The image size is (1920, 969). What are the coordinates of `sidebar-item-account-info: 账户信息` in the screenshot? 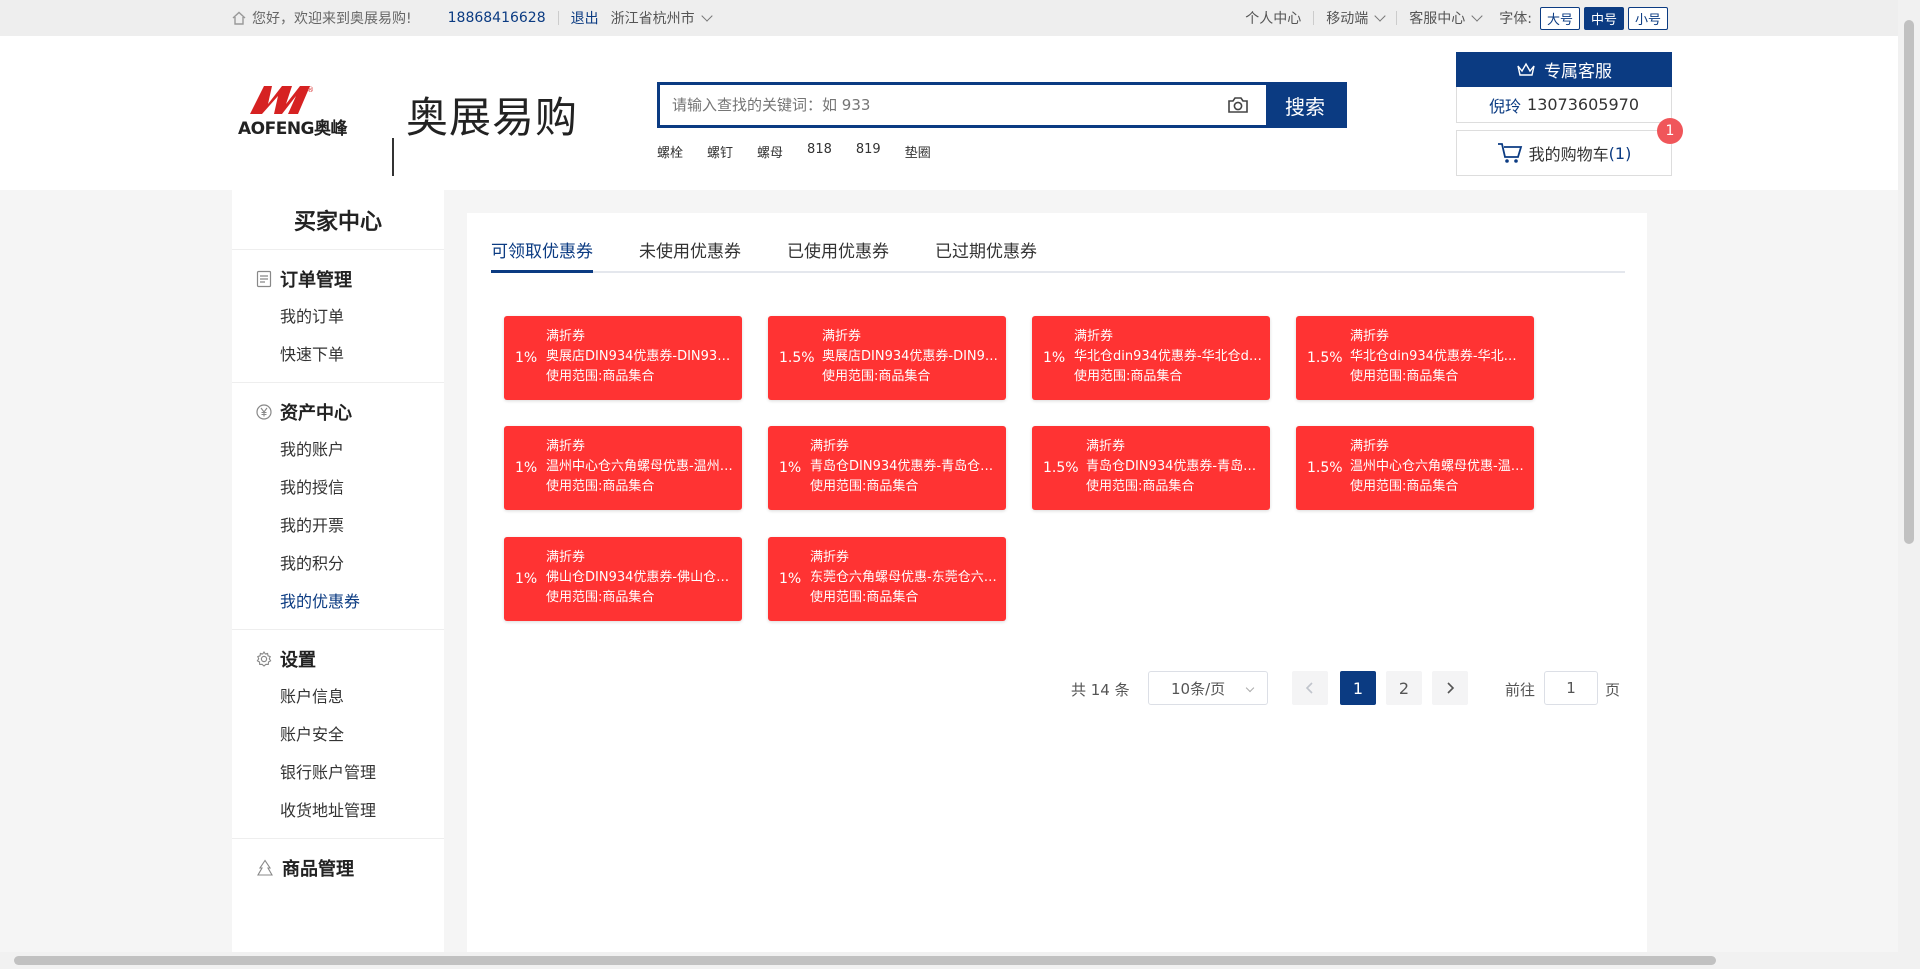 It's located at (338, 695).